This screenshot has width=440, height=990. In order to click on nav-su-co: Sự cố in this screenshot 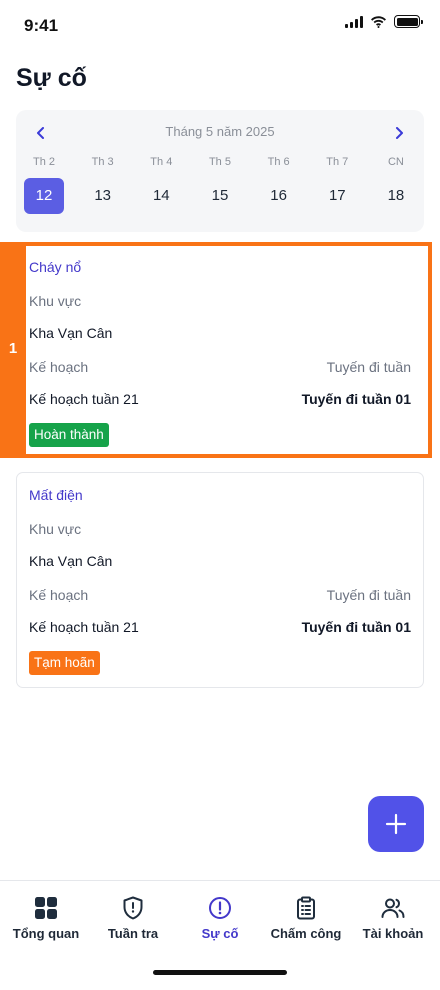, I will do `click(220, 918)`.